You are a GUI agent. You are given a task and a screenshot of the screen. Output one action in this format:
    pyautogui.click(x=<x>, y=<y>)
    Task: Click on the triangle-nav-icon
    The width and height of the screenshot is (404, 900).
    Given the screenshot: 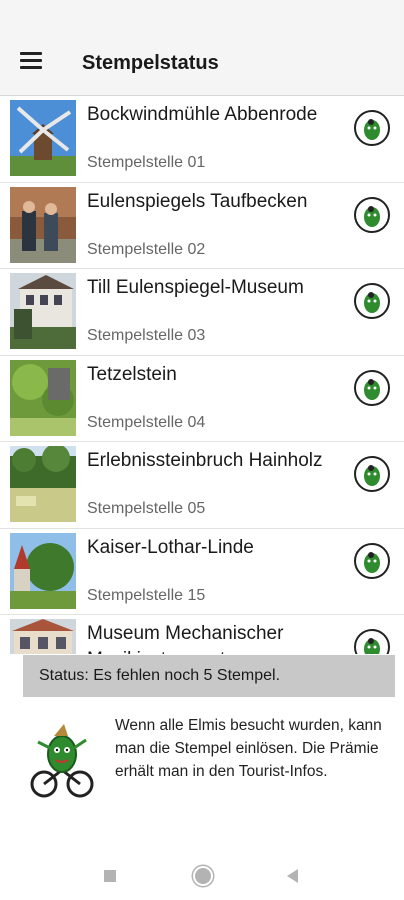 What is the action you would take?
    pyautogui.click(x=292, y=876)
    